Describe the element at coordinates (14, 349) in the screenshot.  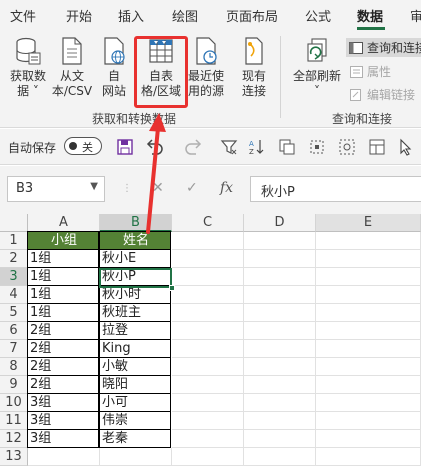
I see `row-header: 7` at that location.